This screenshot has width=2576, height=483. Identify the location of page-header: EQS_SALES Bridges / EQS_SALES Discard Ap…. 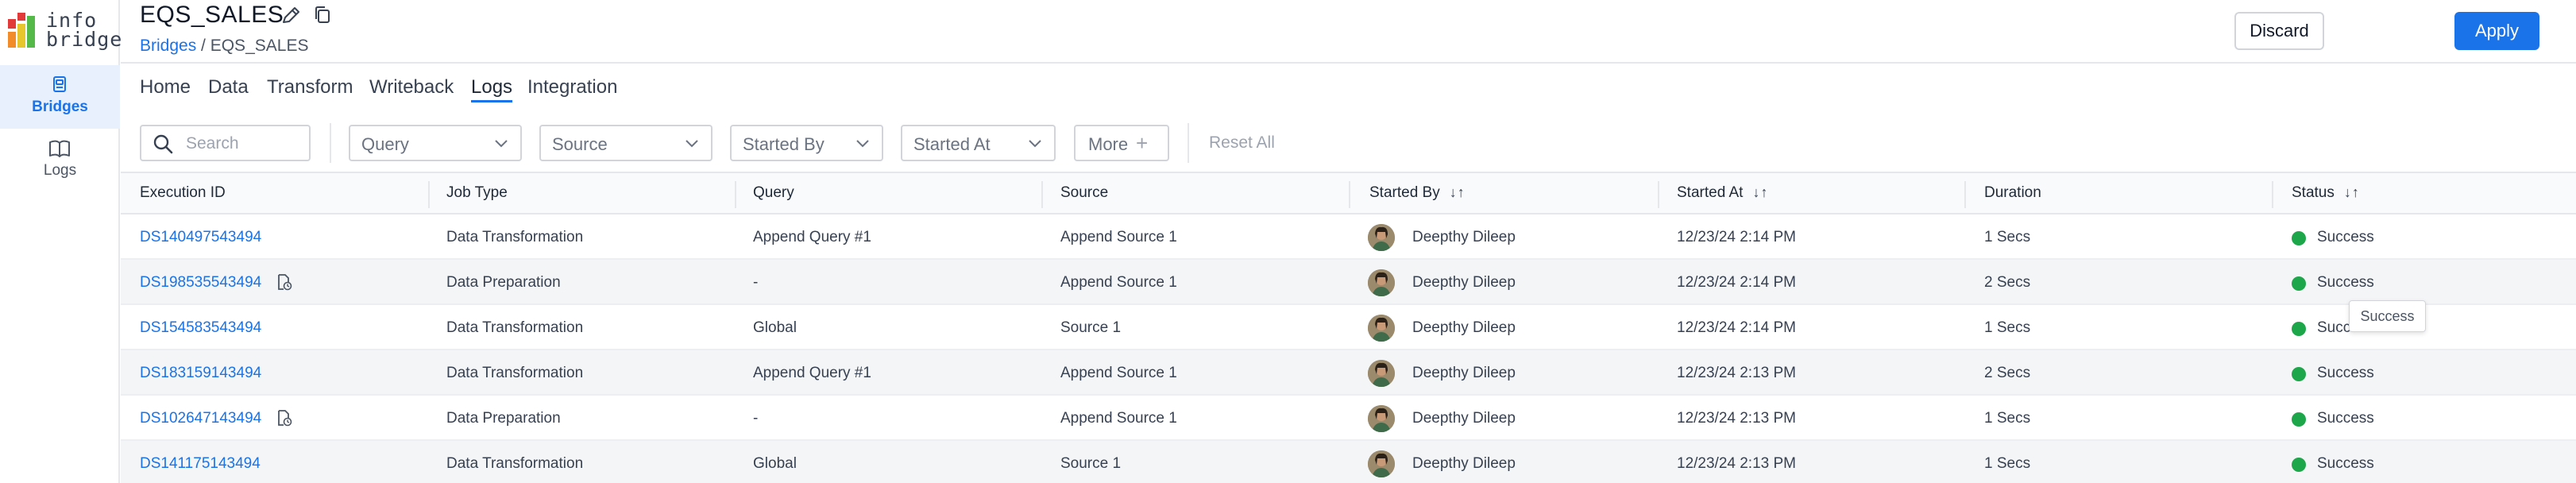
(1348, 32).